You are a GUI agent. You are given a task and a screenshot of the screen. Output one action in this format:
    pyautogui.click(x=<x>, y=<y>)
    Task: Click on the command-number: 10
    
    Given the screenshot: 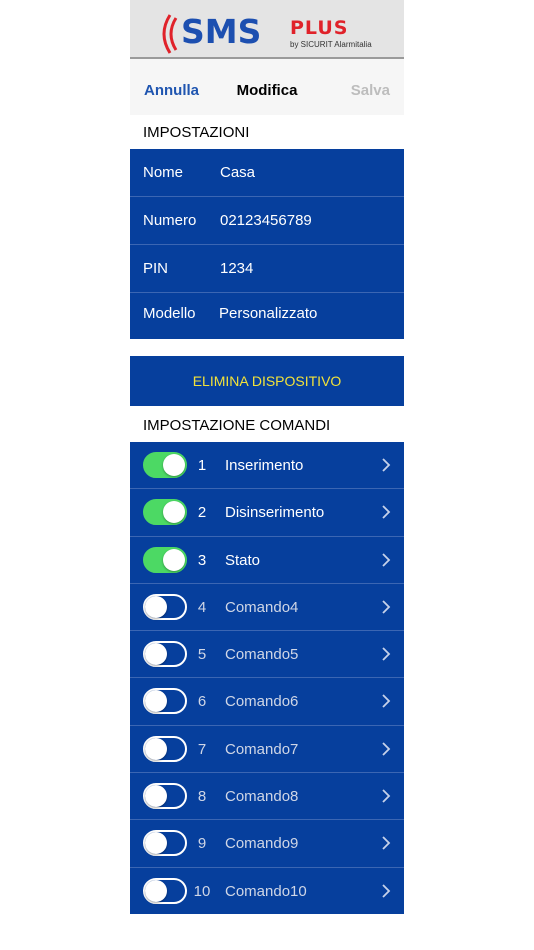 What is the action you would take?
    pyautogui.click(x=202, y=891)
    